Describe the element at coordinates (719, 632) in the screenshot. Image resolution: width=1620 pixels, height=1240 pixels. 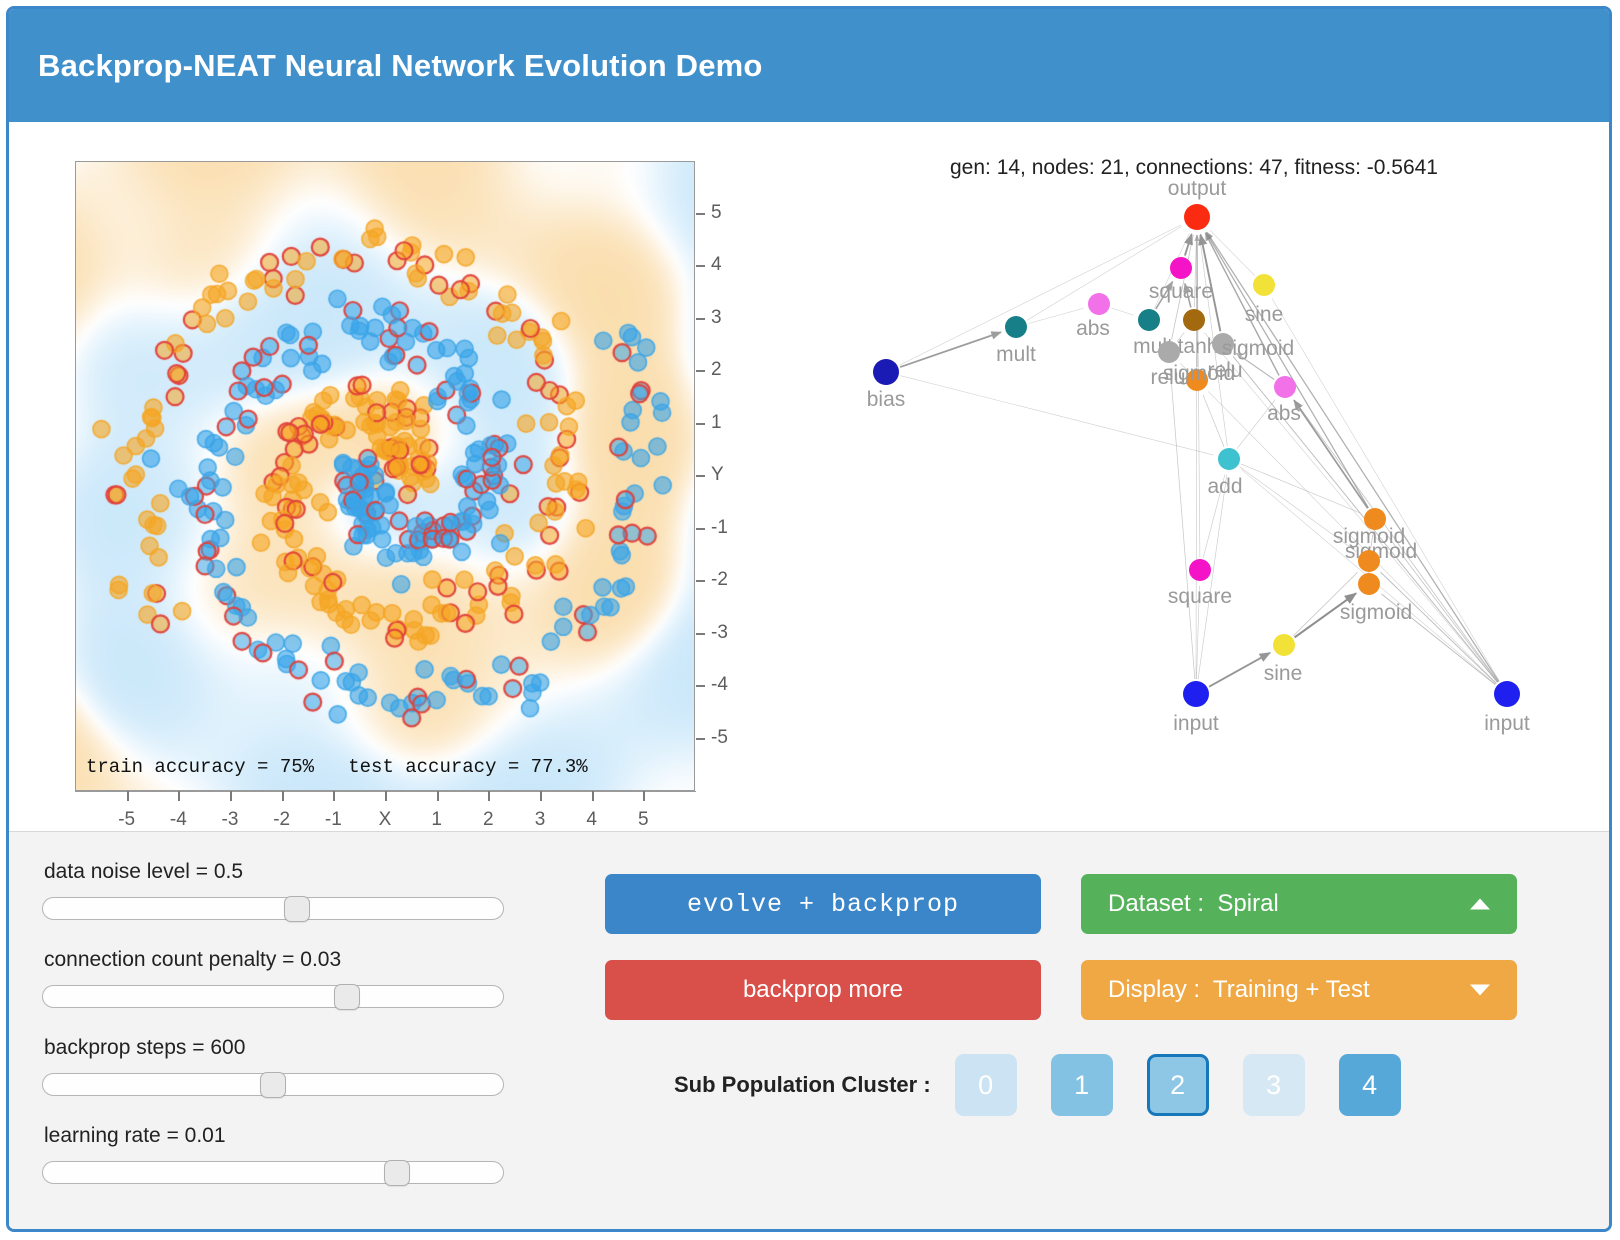
I see `y-tick-label: -3` at that location.